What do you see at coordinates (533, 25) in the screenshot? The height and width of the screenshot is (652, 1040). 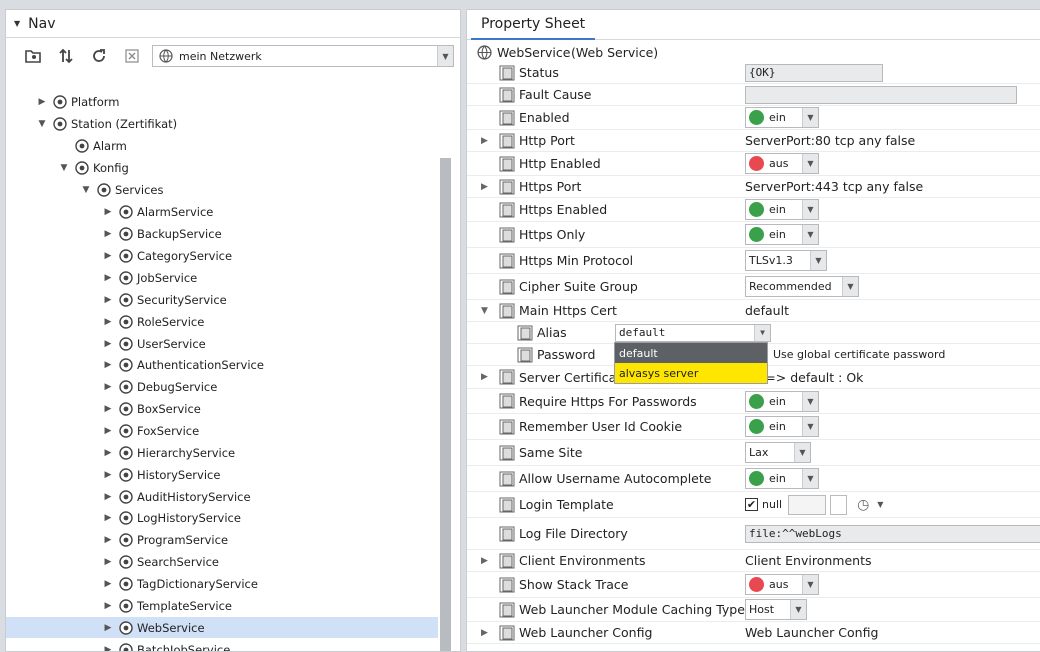 I see `tab-property-sheet: Property Sheet` at bounding box center [533, 25].